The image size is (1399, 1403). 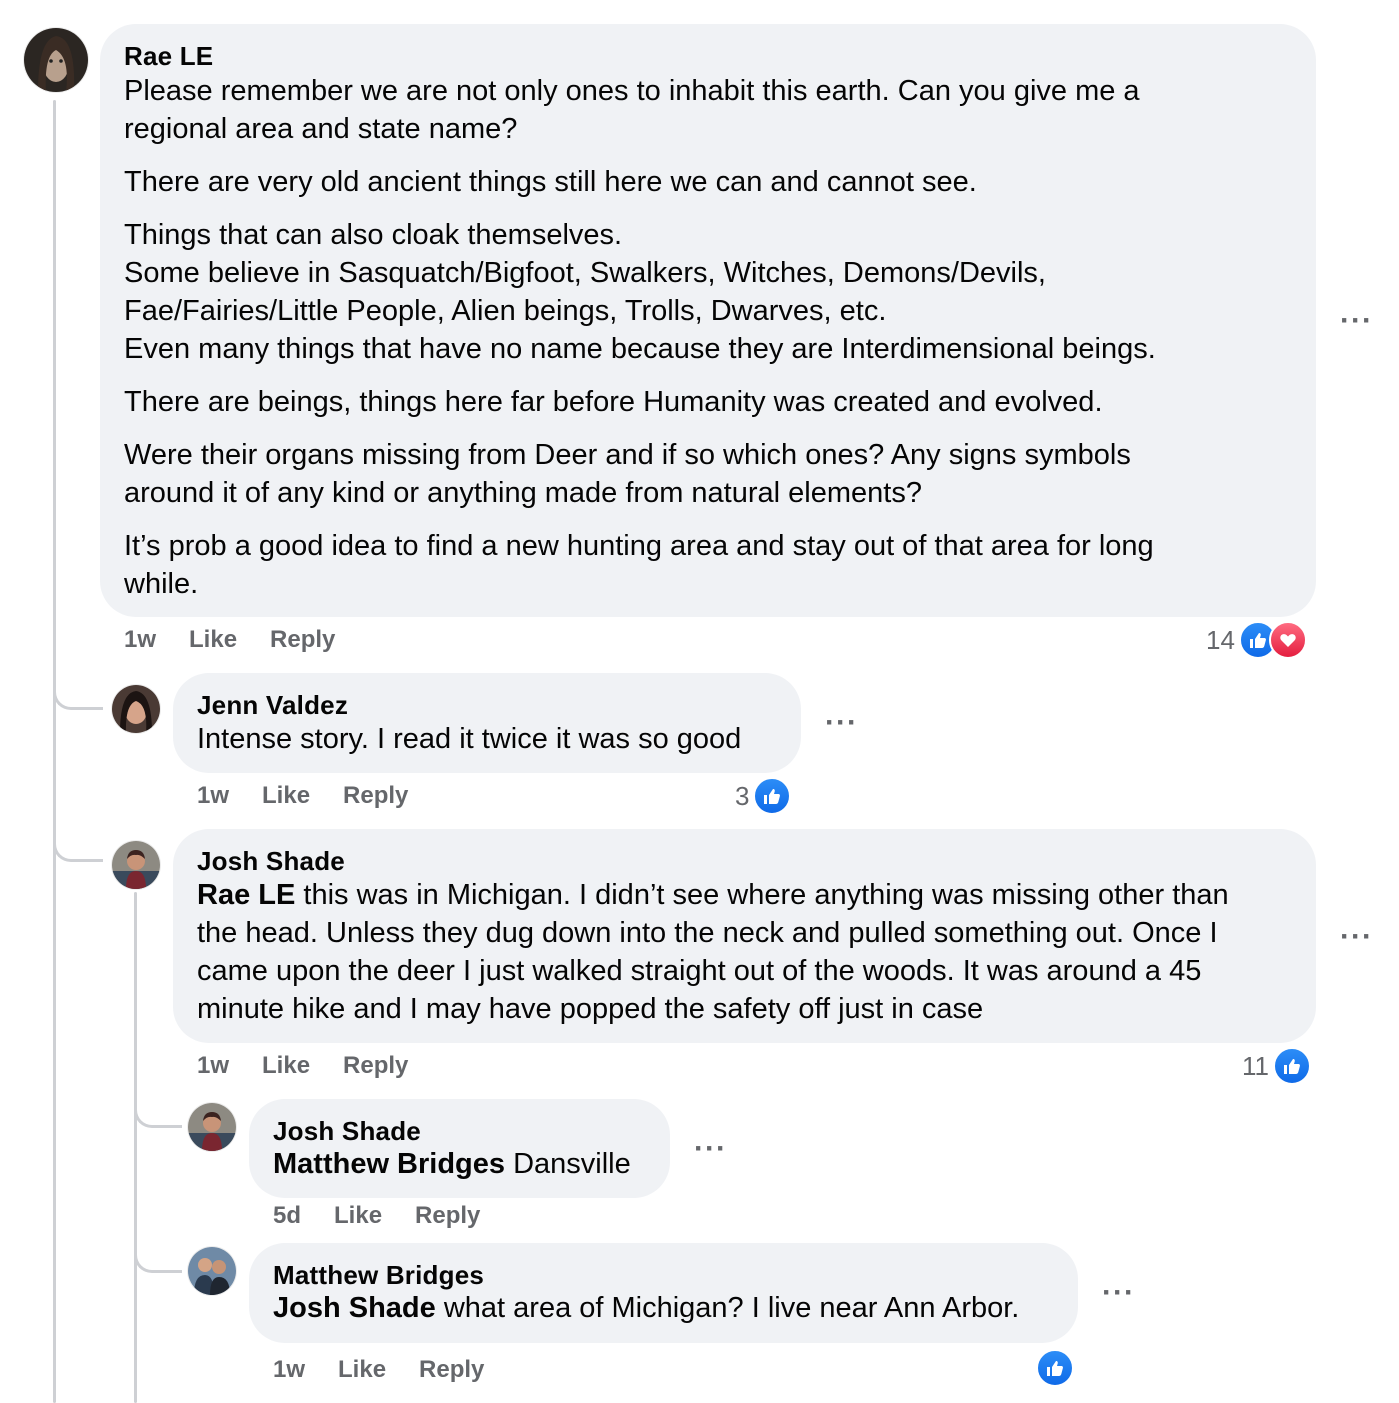 I want to click on text-line: while., so click(x=161, y=584).